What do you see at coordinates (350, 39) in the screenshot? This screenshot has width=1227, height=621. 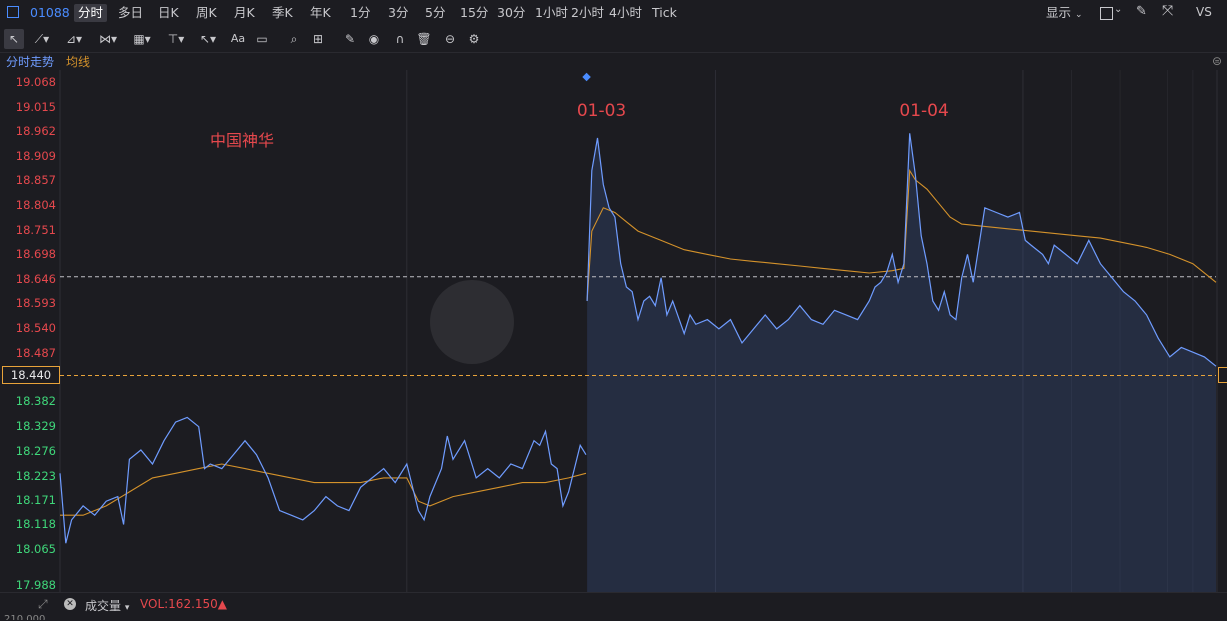 I see `brush-icon: ✎` at bounding box center [350, 39].